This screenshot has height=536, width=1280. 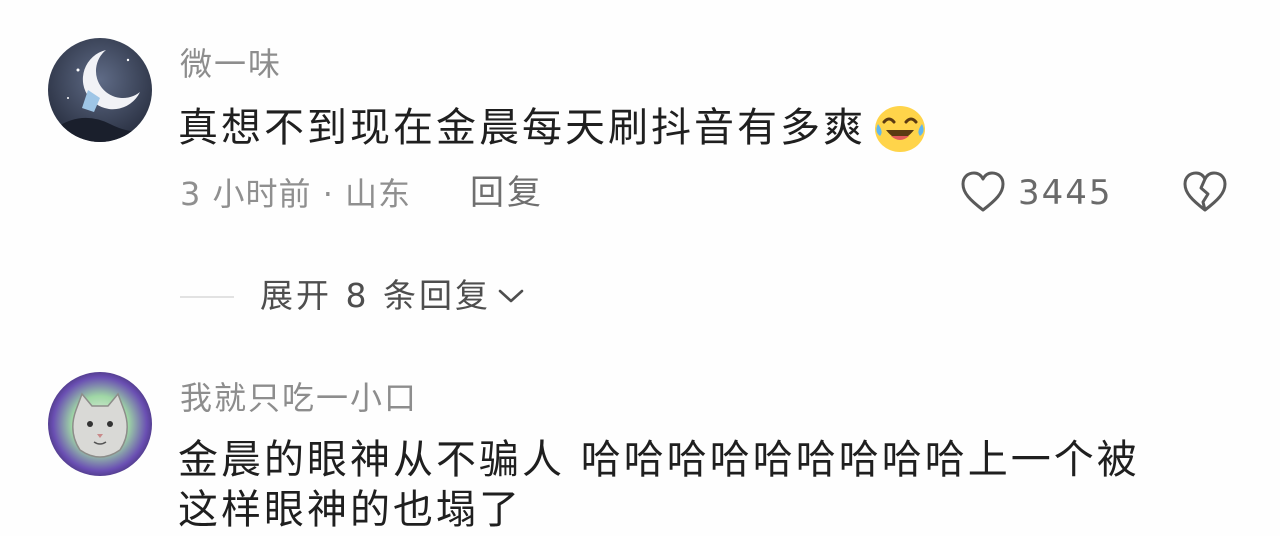 I want to click on divider, so click(x=207, y=297).